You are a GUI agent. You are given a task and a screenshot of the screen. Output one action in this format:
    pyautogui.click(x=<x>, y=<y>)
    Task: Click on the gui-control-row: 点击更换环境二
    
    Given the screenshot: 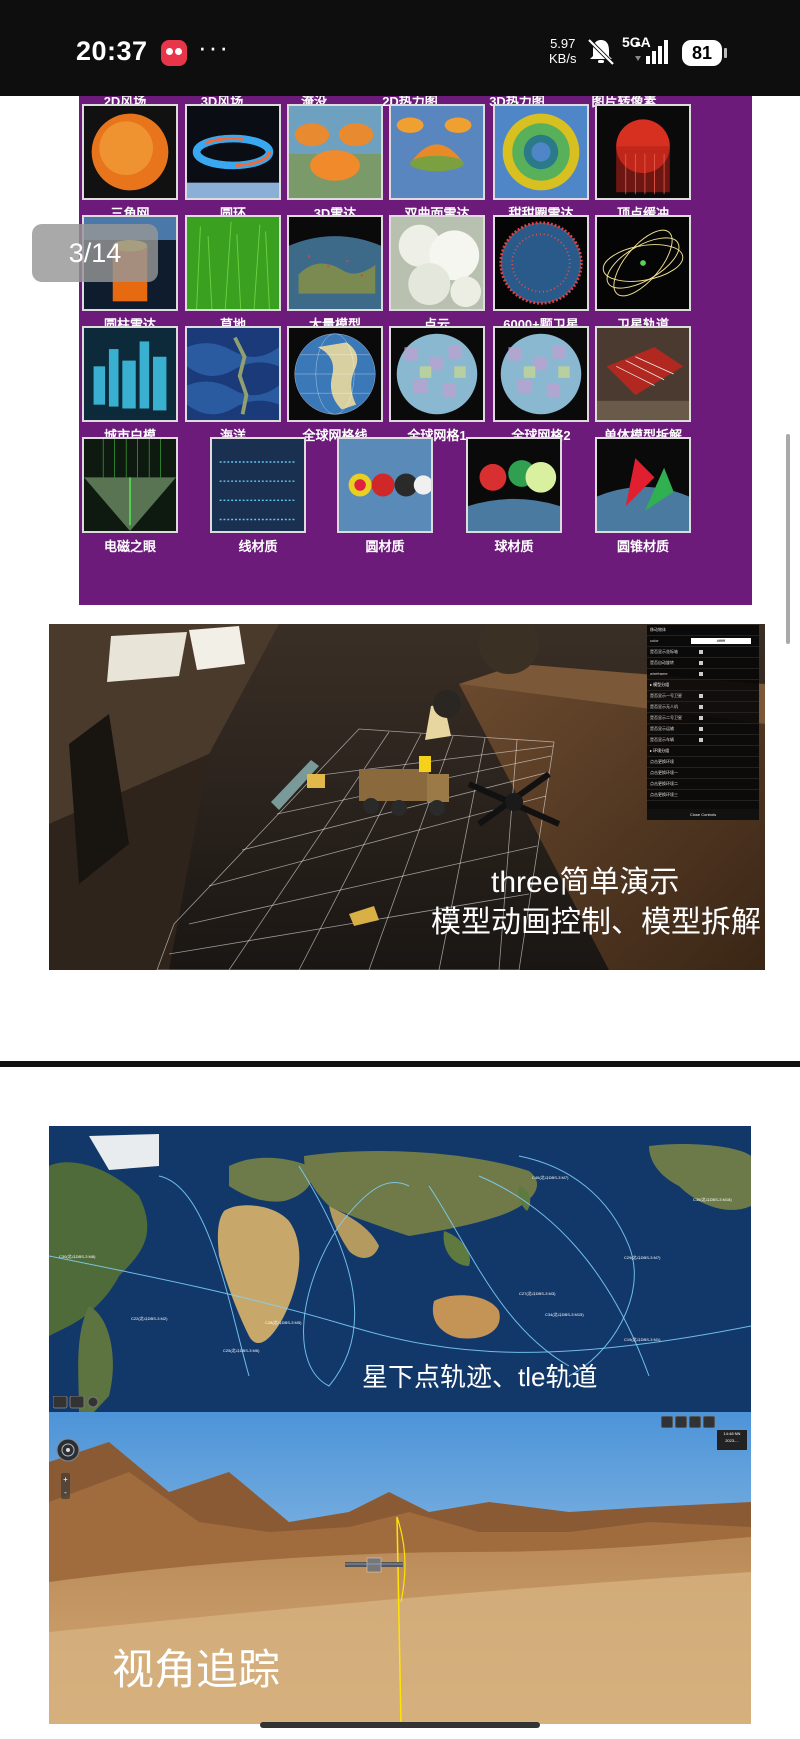 What is the action you would take?
    pyautogui.click(x=703, y=784)
    